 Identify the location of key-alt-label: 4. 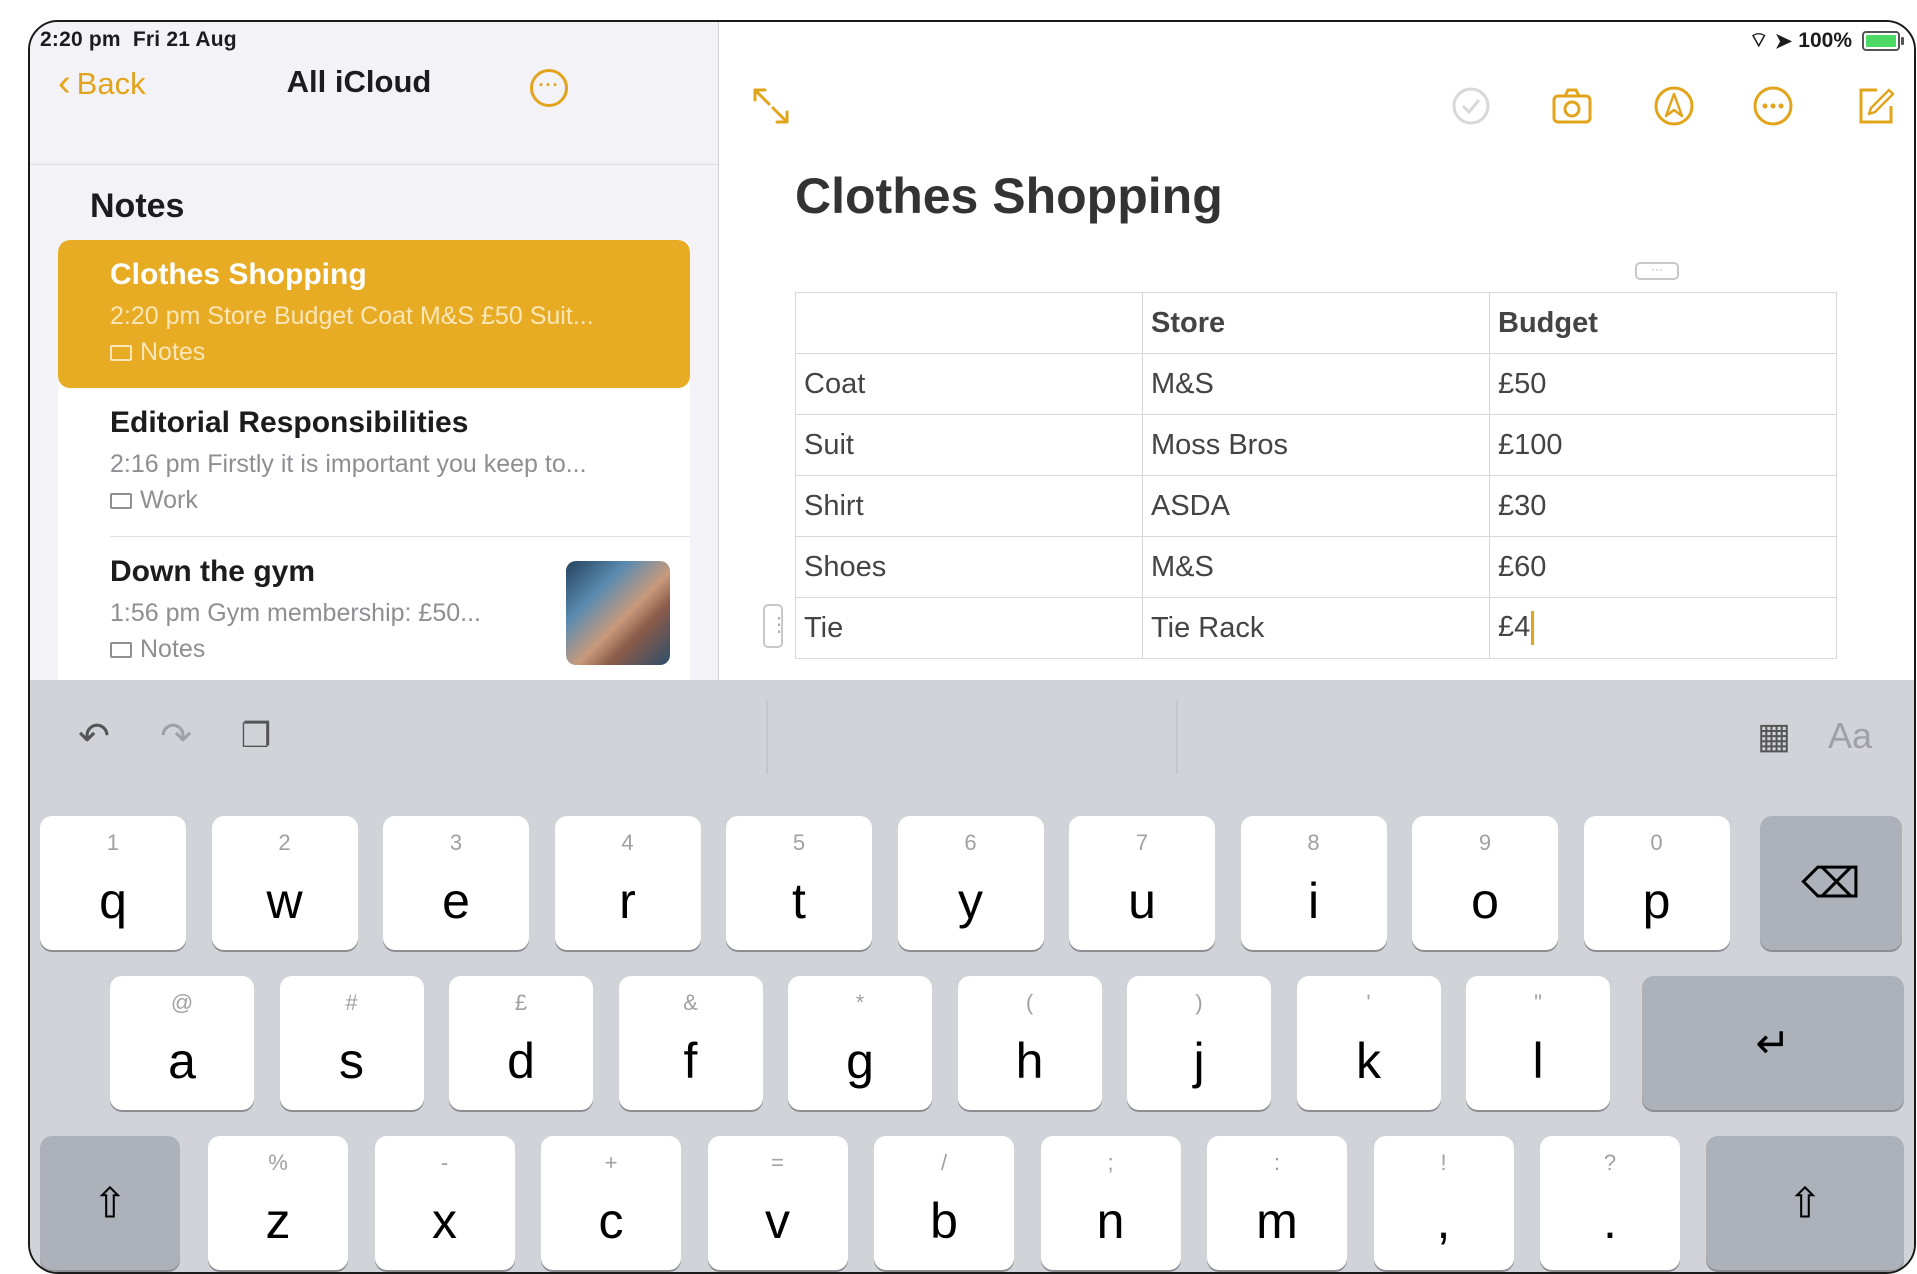
(627, 842).